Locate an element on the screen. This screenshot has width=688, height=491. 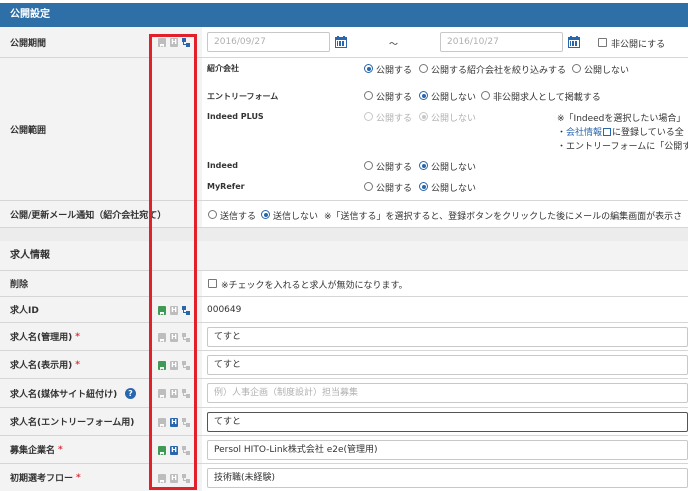
job-info-header: 求人情報 is located at coordinates (344, 256).